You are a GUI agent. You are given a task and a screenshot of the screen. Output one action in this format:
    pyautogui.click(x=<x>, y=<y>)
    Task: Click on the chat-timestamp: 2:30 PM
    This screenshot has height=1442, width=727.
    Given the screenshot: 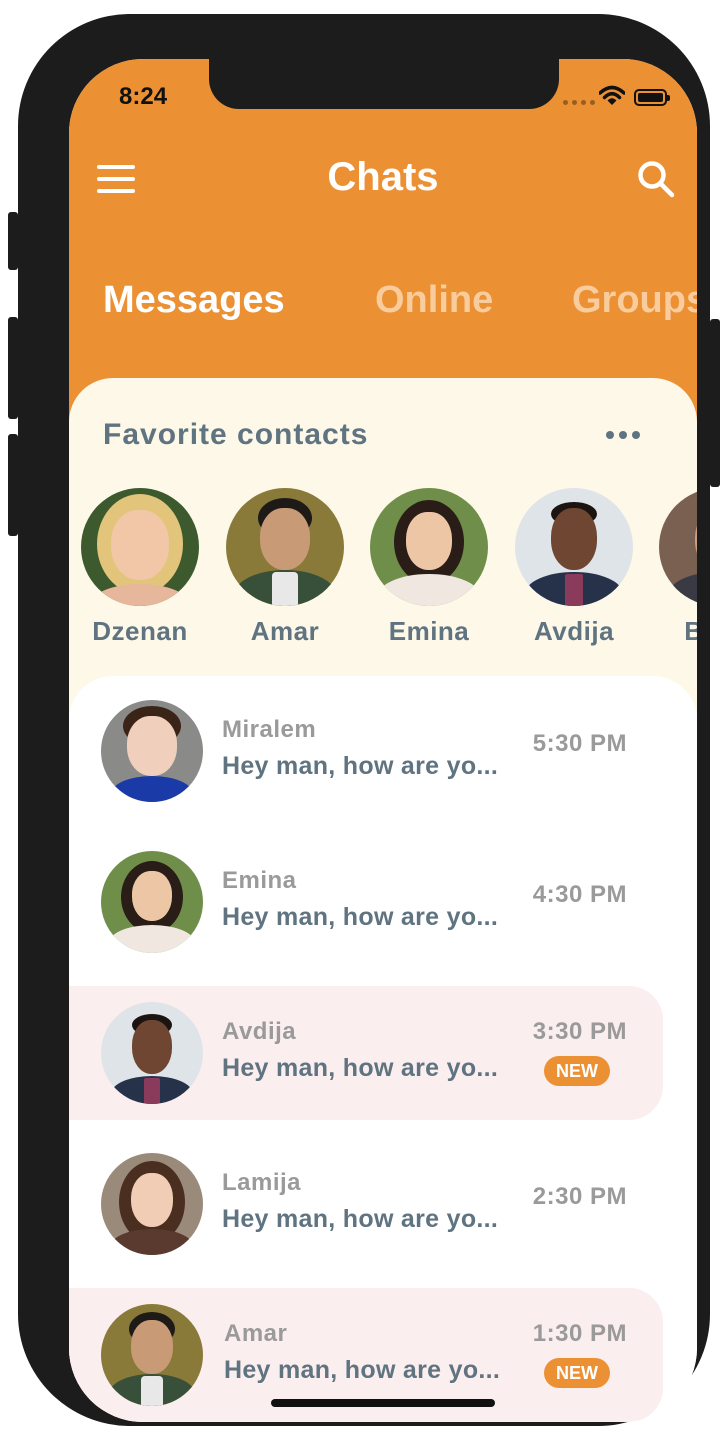 What is the action you would take?
    pyautogui.click(x=579, y=1196)
    